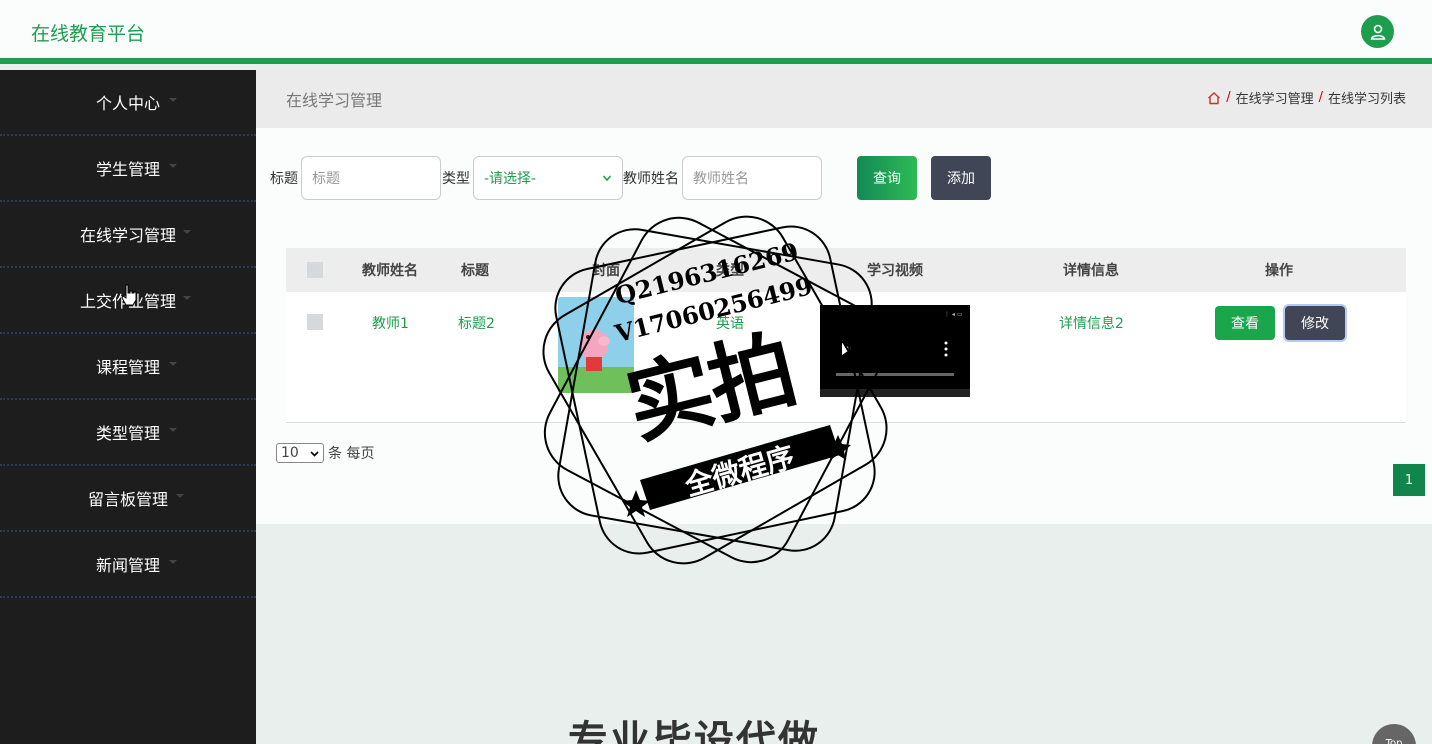 The image size is (1432, 744). What do you see at coordinates (1366, 99) in the screenshot?
I see `breadcrumb-item: 在线学习列表` at bounding box center [1366, 99].